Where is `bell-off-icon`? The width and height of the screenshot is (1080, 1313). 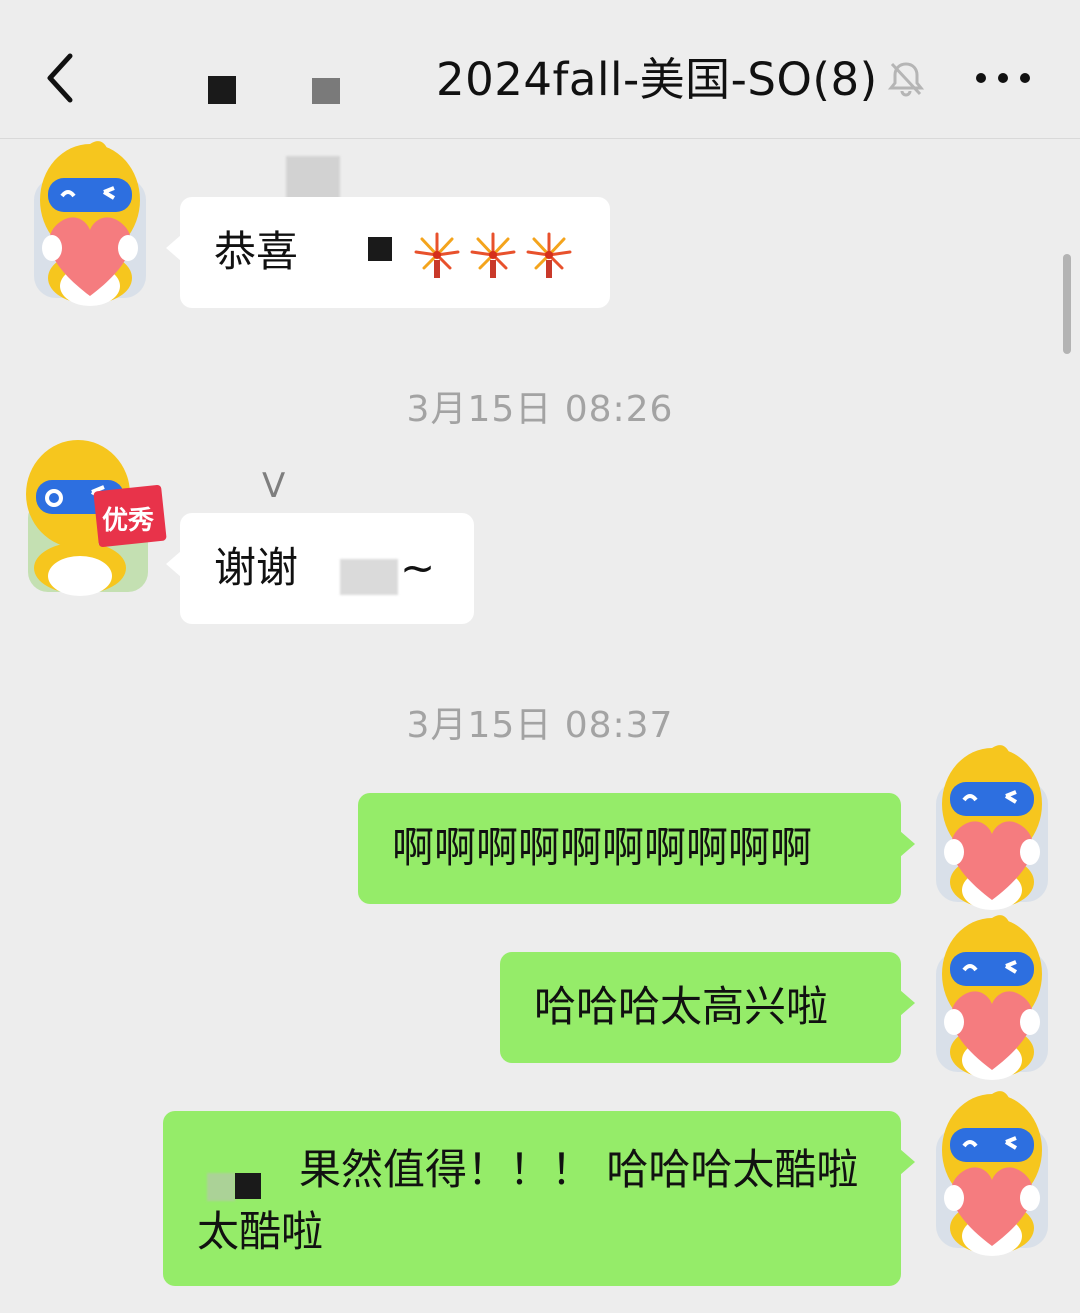
bell-off-icon is located at coordinates (906, 79).